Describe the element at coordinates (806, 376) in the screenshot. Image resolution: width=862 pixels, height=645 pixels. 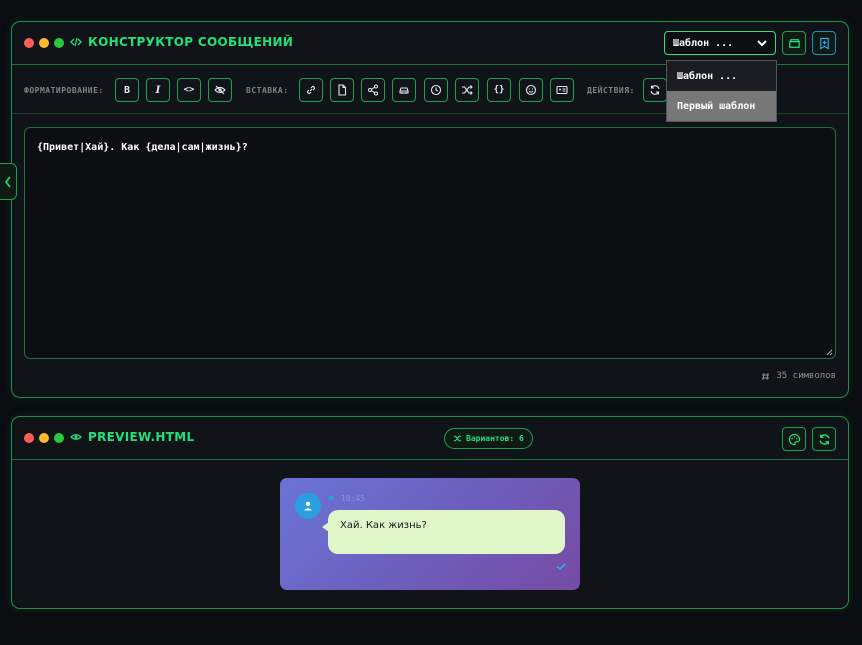
I see `char-count-text: 35 символов` at that location.